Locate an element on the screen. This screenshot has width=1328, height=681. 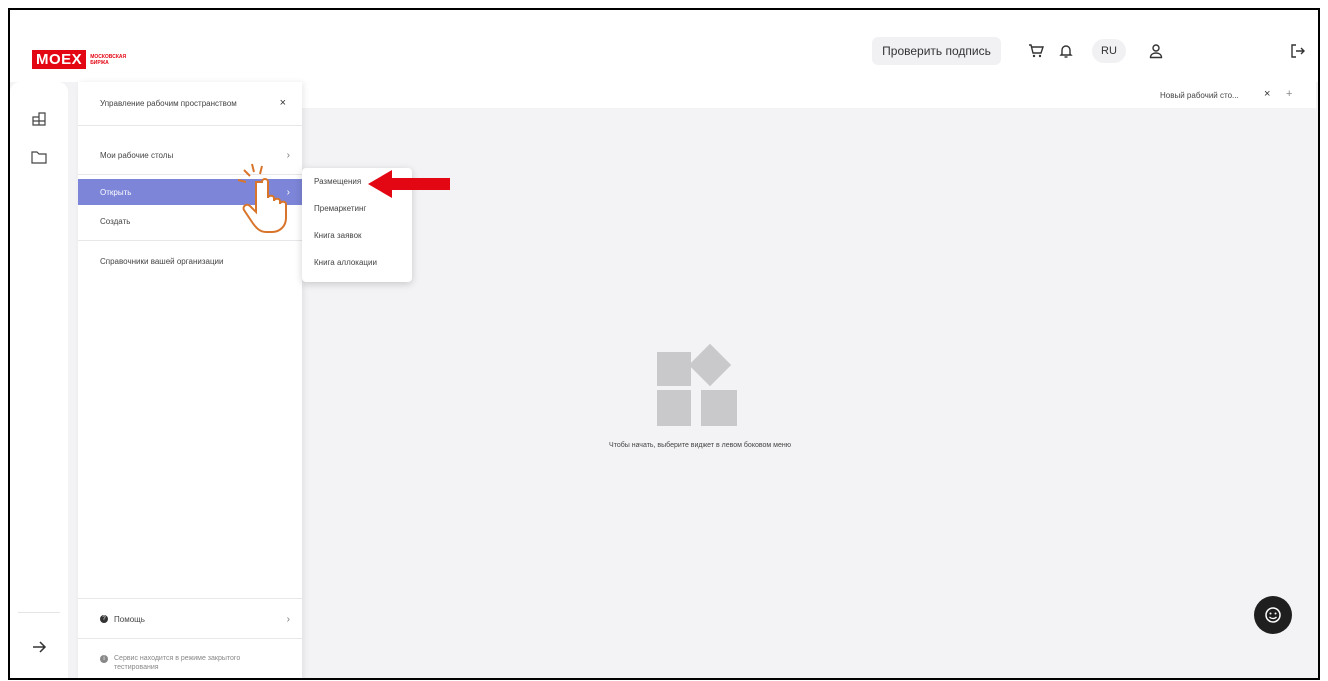
menu-item-label: Мои рабочие столы is located at coordinates (137, 155).